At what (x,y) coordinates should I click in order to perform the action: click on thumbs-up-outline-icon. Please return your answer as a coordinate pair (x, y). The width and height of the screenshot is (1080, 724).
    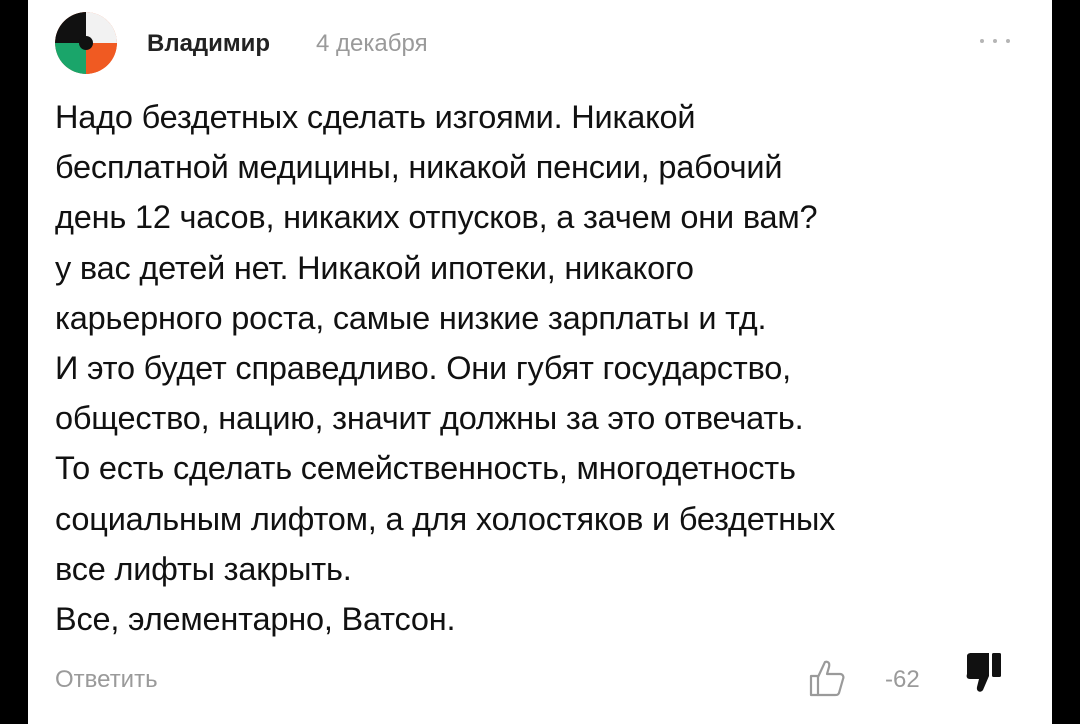
    Looking at the image, I should click on (827, 678).